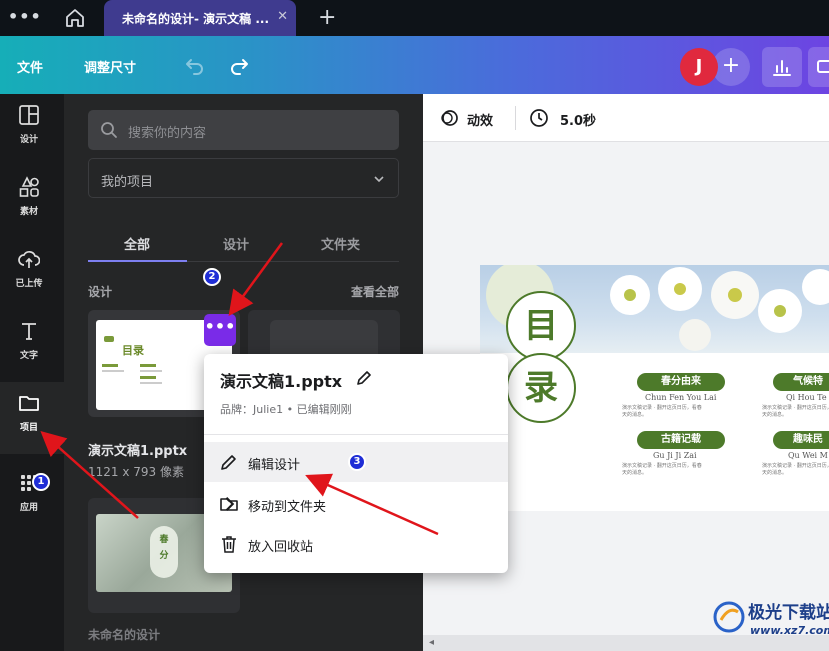 Image resolution: width=829 pixels, height=651 pixels. I want to click on thumb-title: 目录, so click(133, 350).